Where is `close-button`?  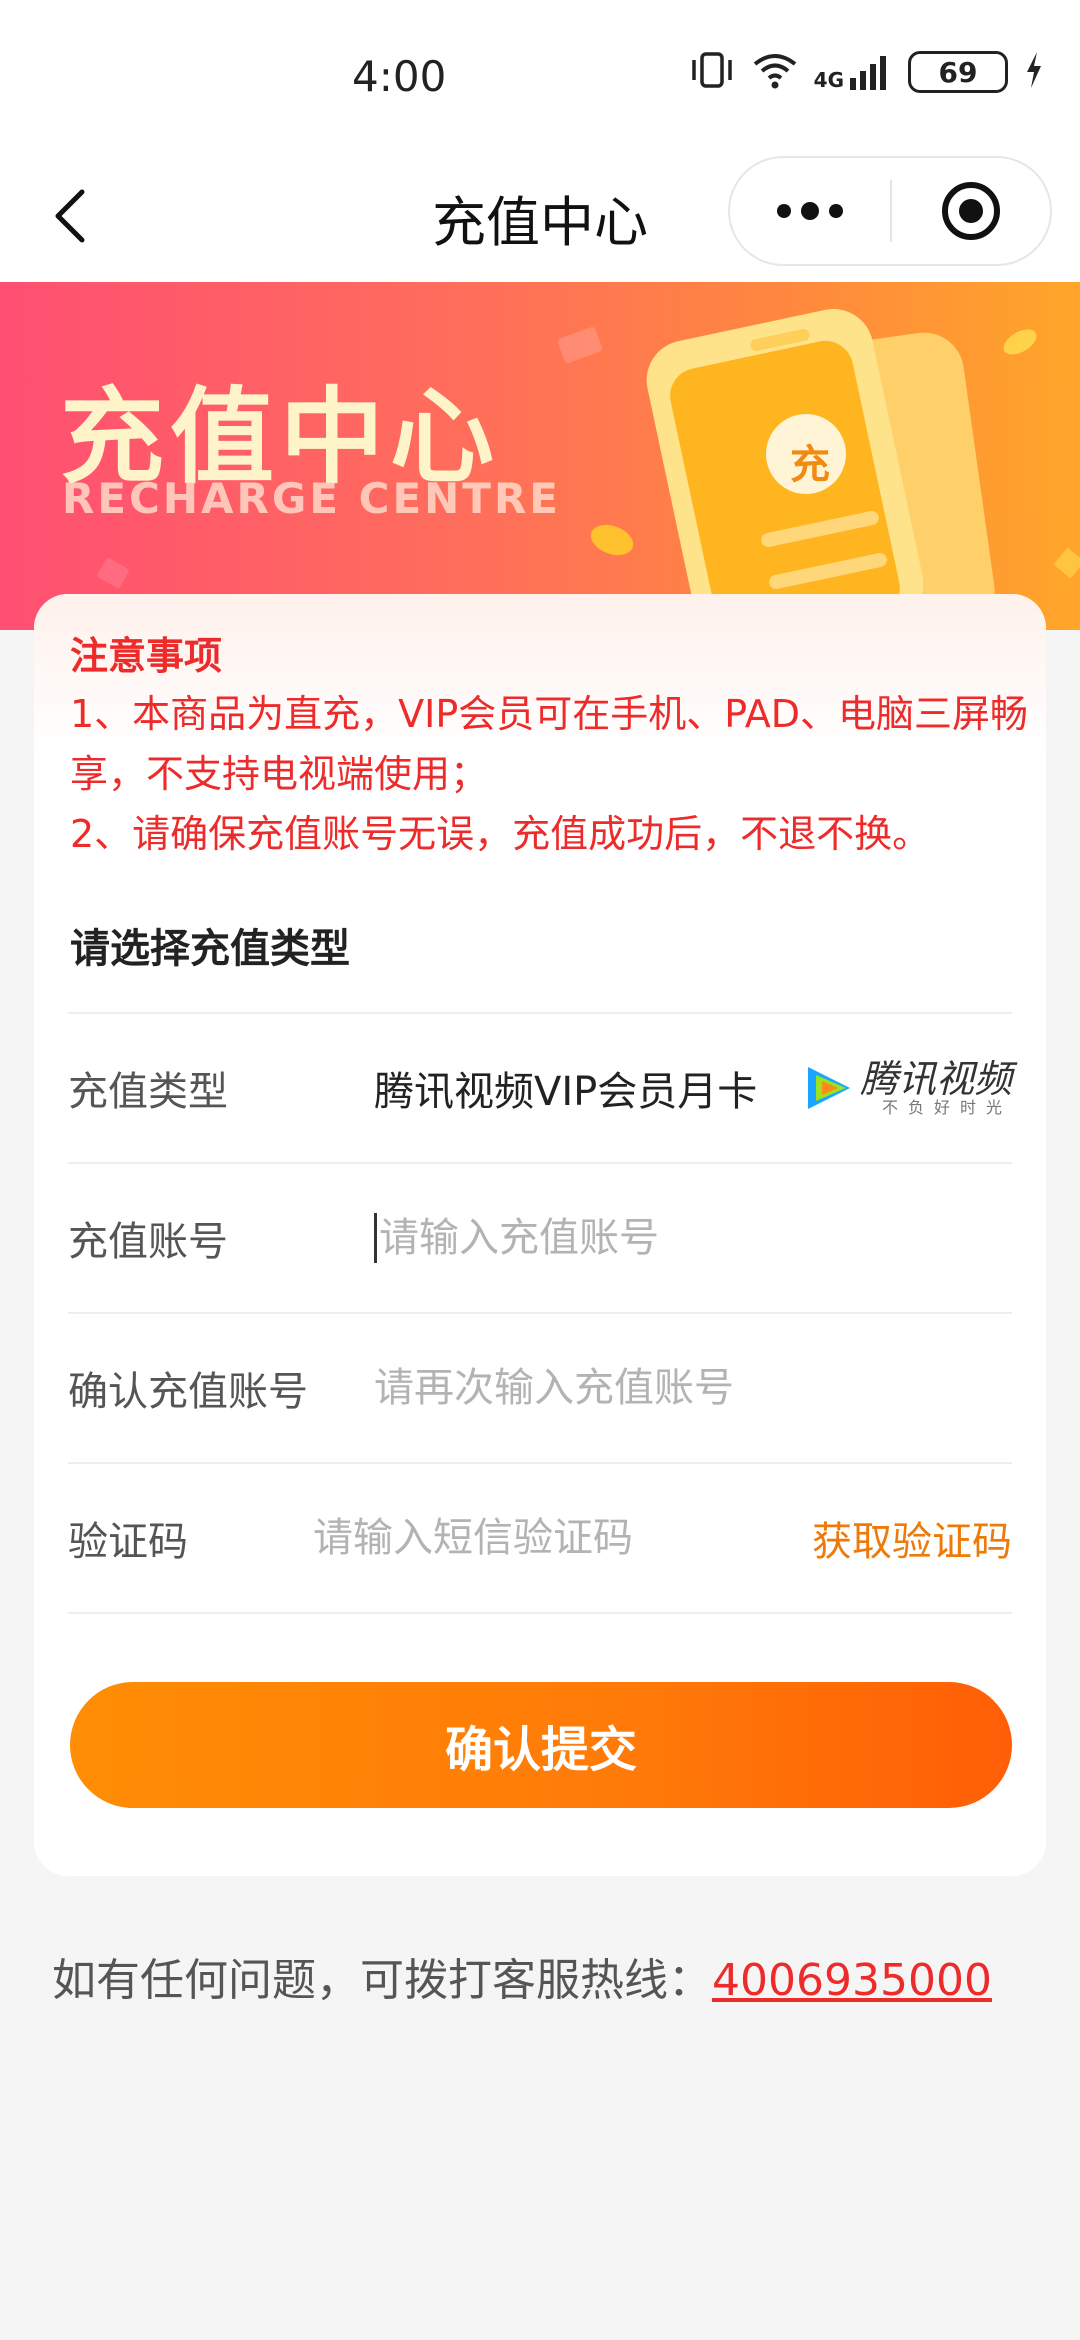
close-button is located at coordinates (971, 211).